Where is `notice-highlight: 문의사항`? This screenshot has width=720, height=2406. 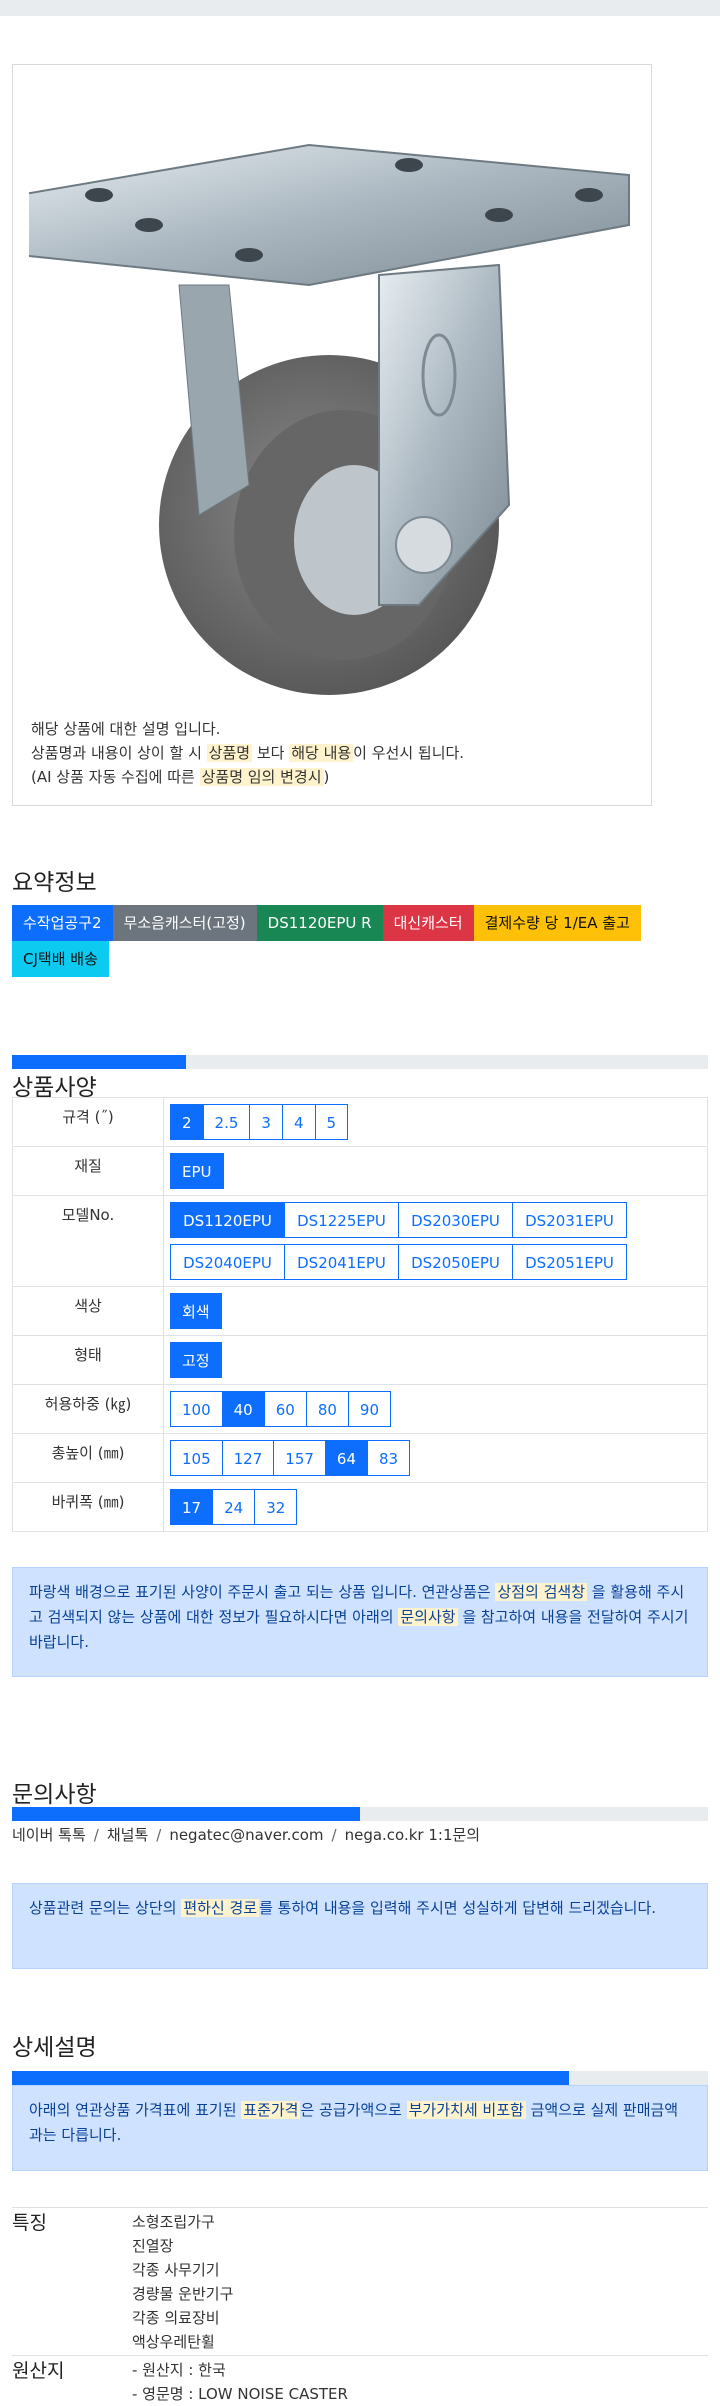
notice-highlight: 문의사항 is located at coordinates (428, 1617).